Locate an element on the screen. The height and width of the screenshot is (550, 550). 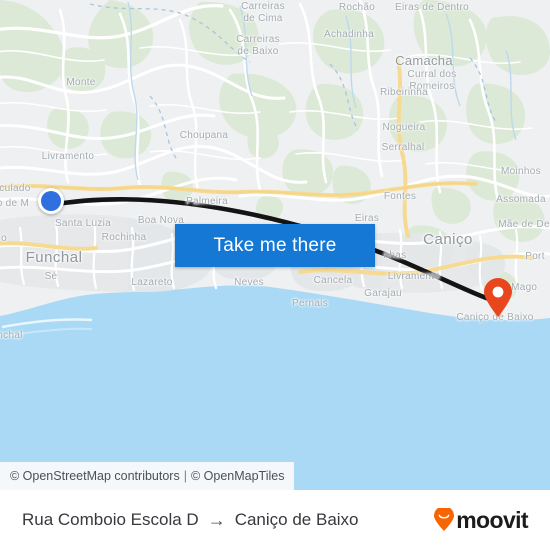
origin-marker-dot is located at coordinates (51, 201).